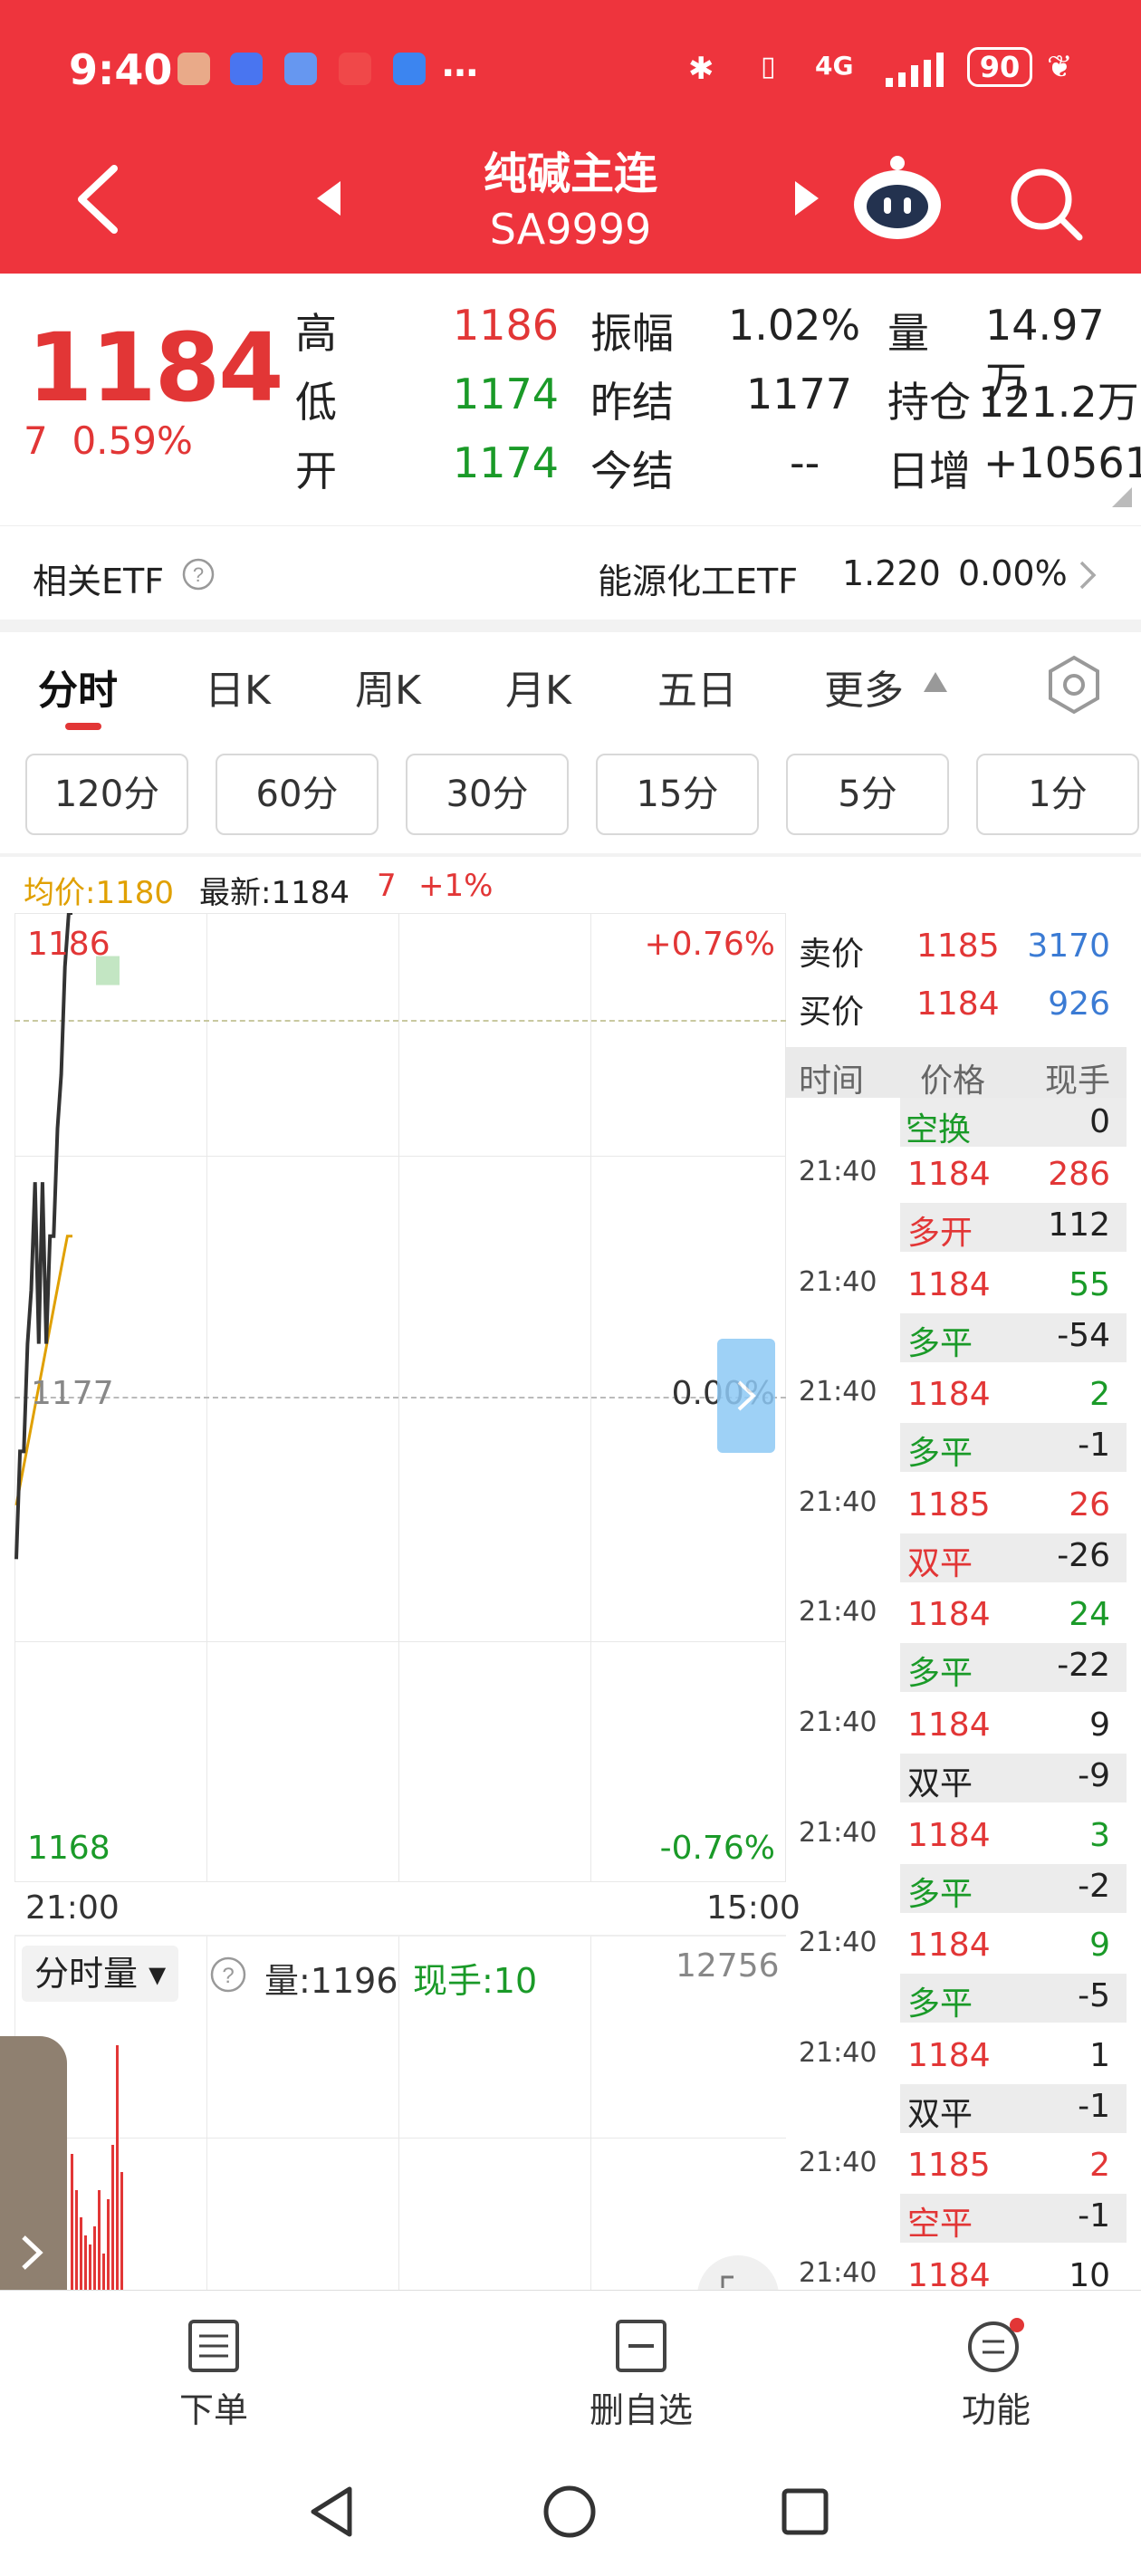 The image size is (1141, 2576). Describe the element at coordinates (1046, 204) in the screenshot. I see `search-icon` at that location.